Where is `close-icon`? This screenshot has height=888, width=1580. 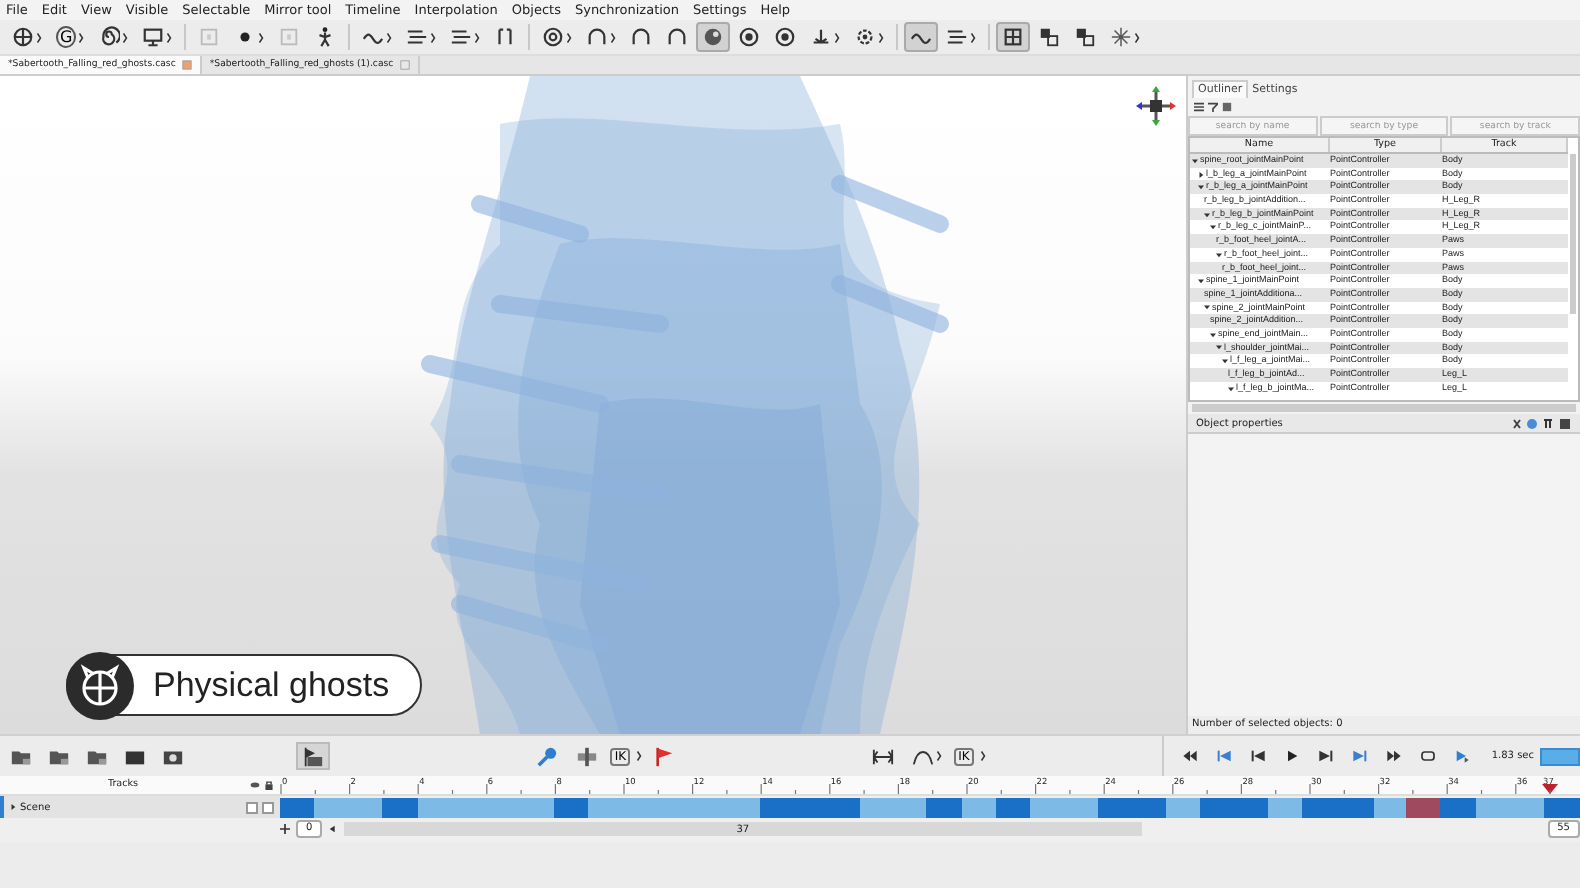 close-icon is located at coordinates (186, 65).